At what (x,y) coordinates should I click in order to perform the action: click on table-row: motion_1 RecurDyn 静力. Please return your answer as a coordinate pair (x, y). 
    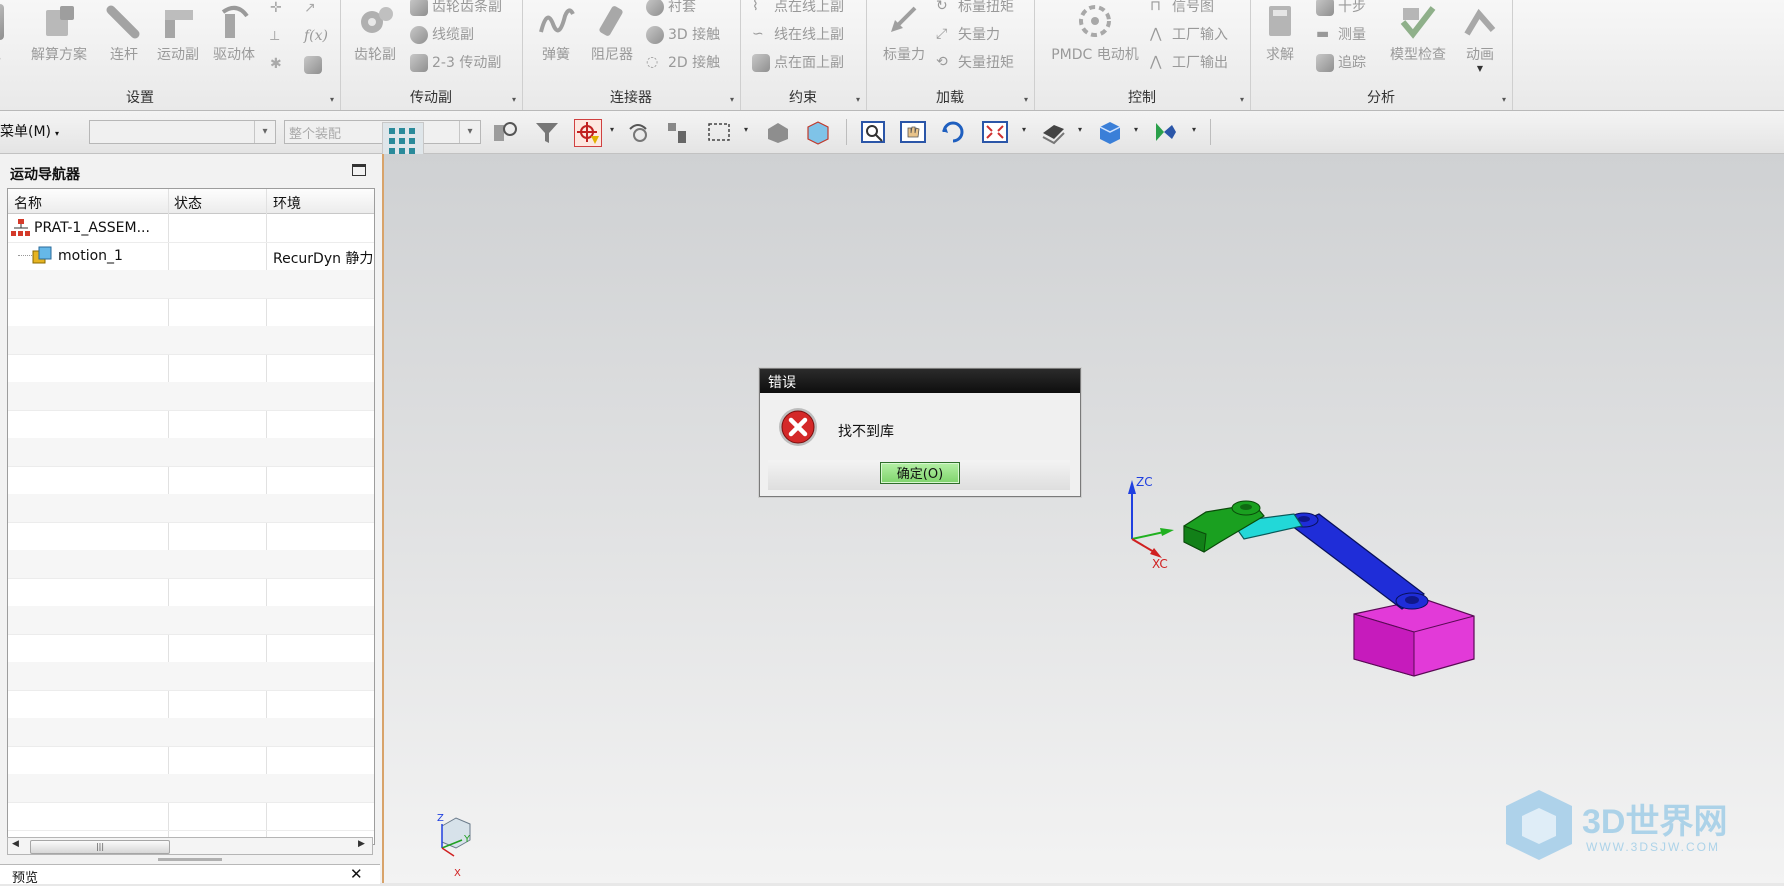
    Looking at the image, I should click on (191, 256).